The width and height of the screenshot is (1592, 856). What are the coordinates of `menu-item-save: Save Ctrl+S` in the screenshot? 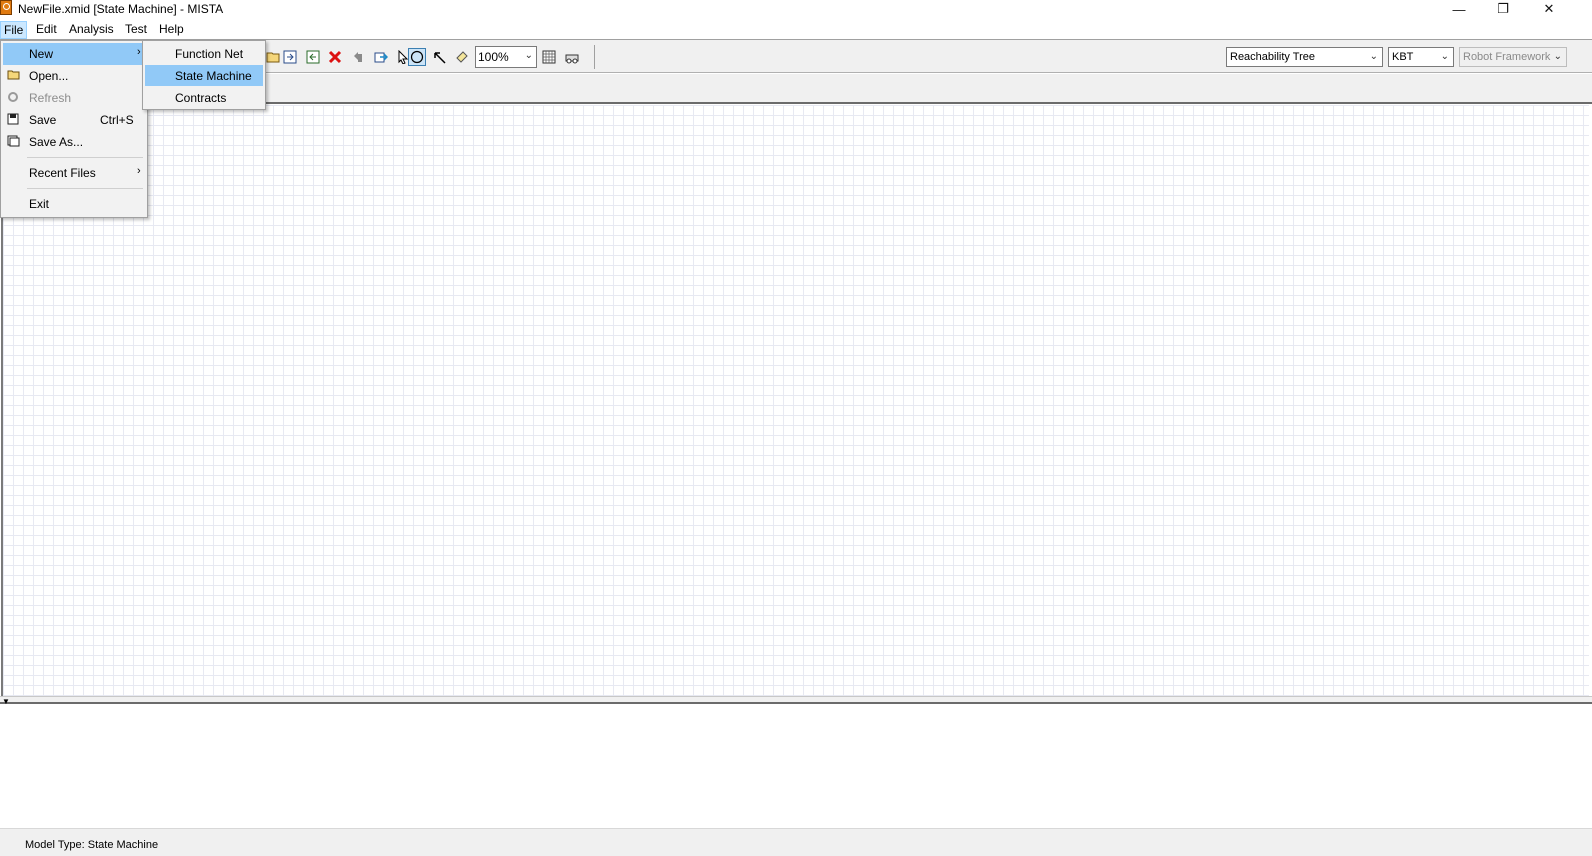 It's located at (74, 120).